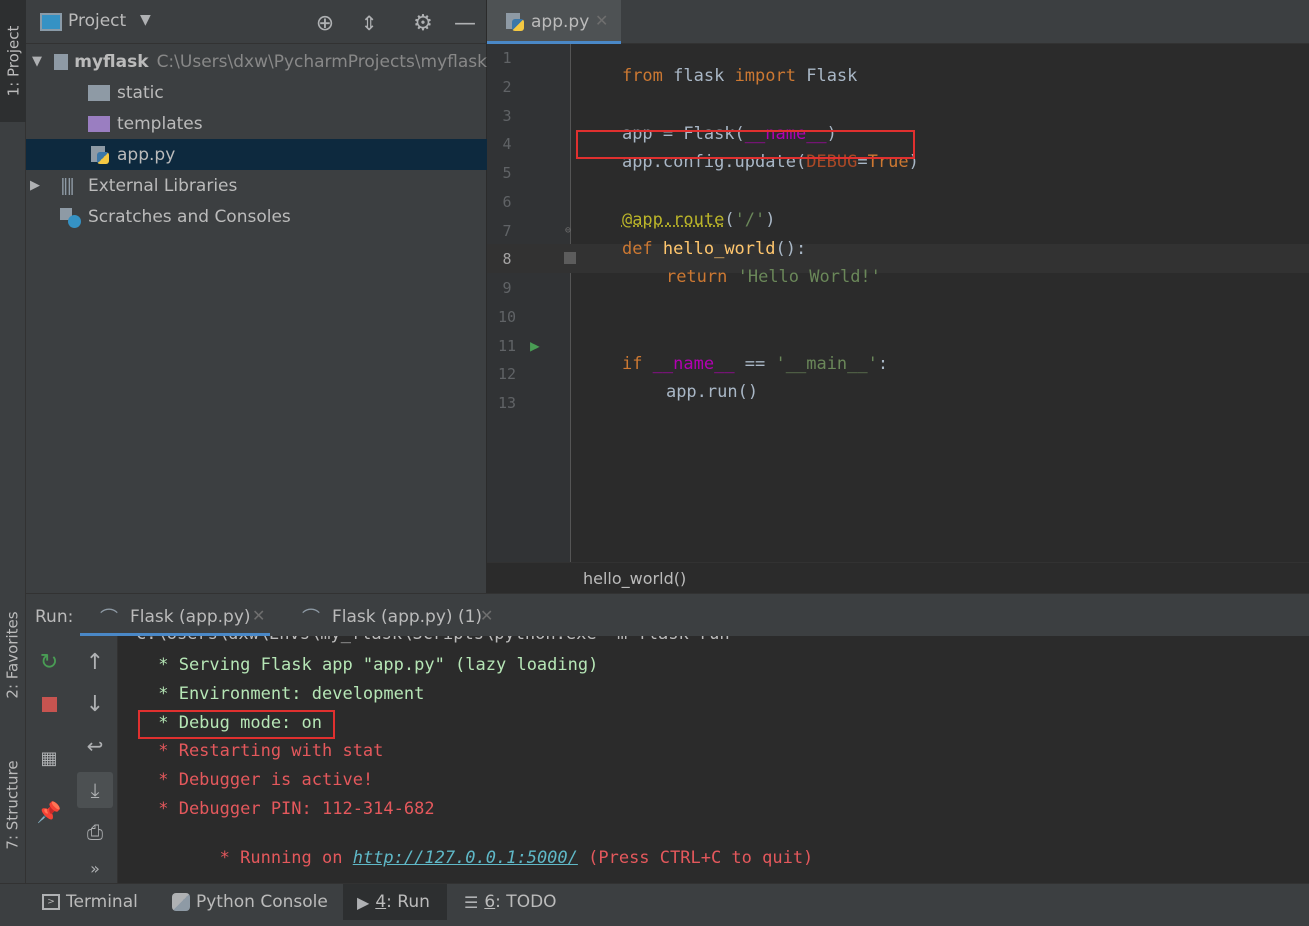  I want to click on highlight-box-debug-mode, so click(236, 724).